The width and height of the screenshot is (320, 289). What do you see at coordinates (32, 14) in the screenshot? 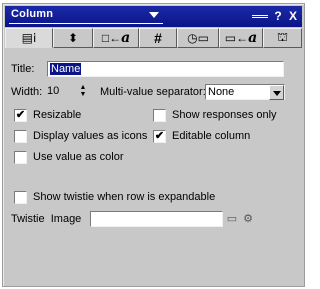
I see `panel-title: Column` at bounding box center [32, 14].